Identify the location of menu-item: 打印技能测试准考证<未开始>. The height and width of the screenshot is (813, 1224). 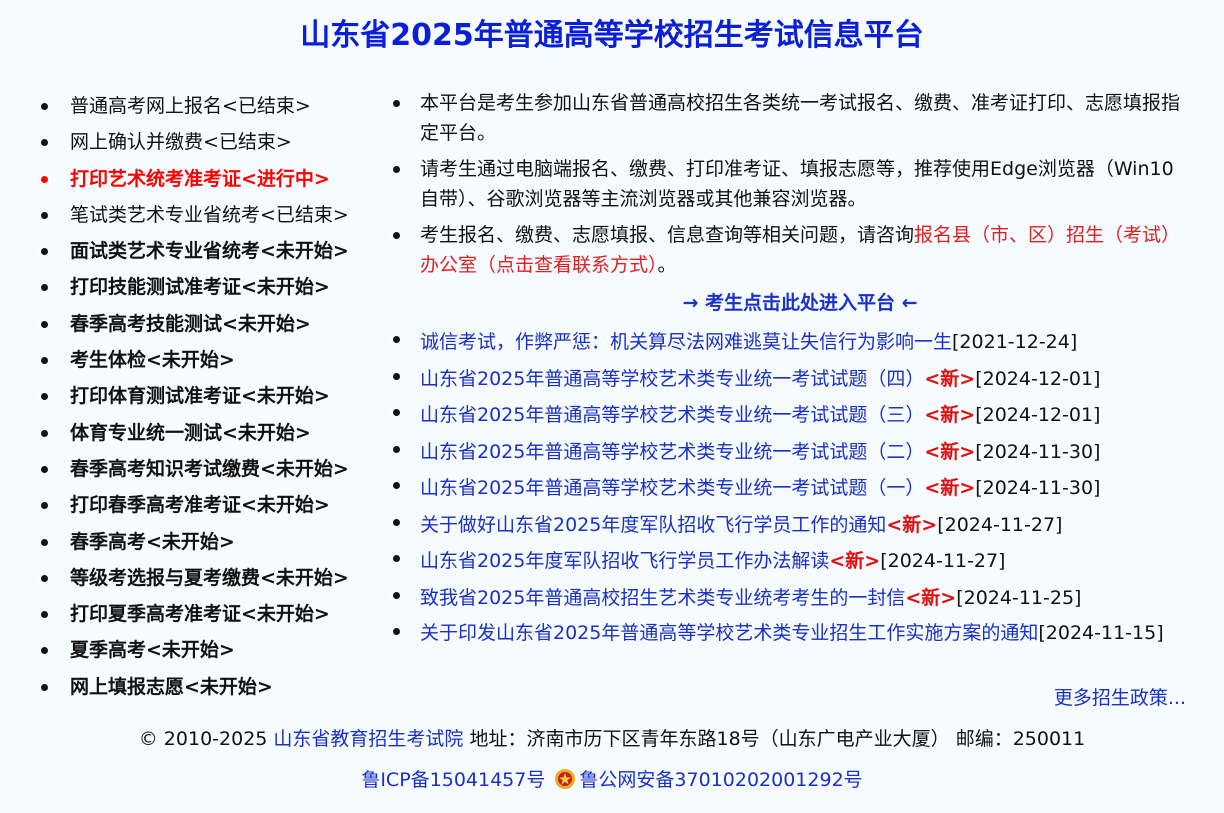
(211, 287).